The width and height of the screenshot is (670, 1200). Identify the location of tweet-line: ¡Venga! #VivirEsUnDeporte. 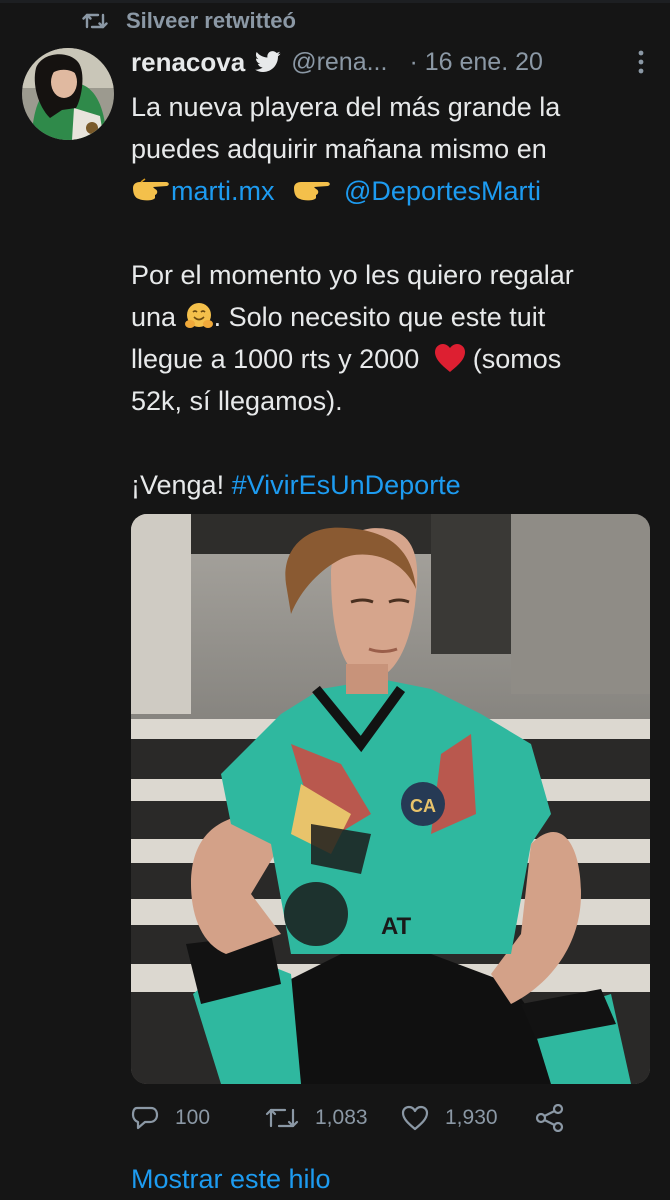
(391, 485).